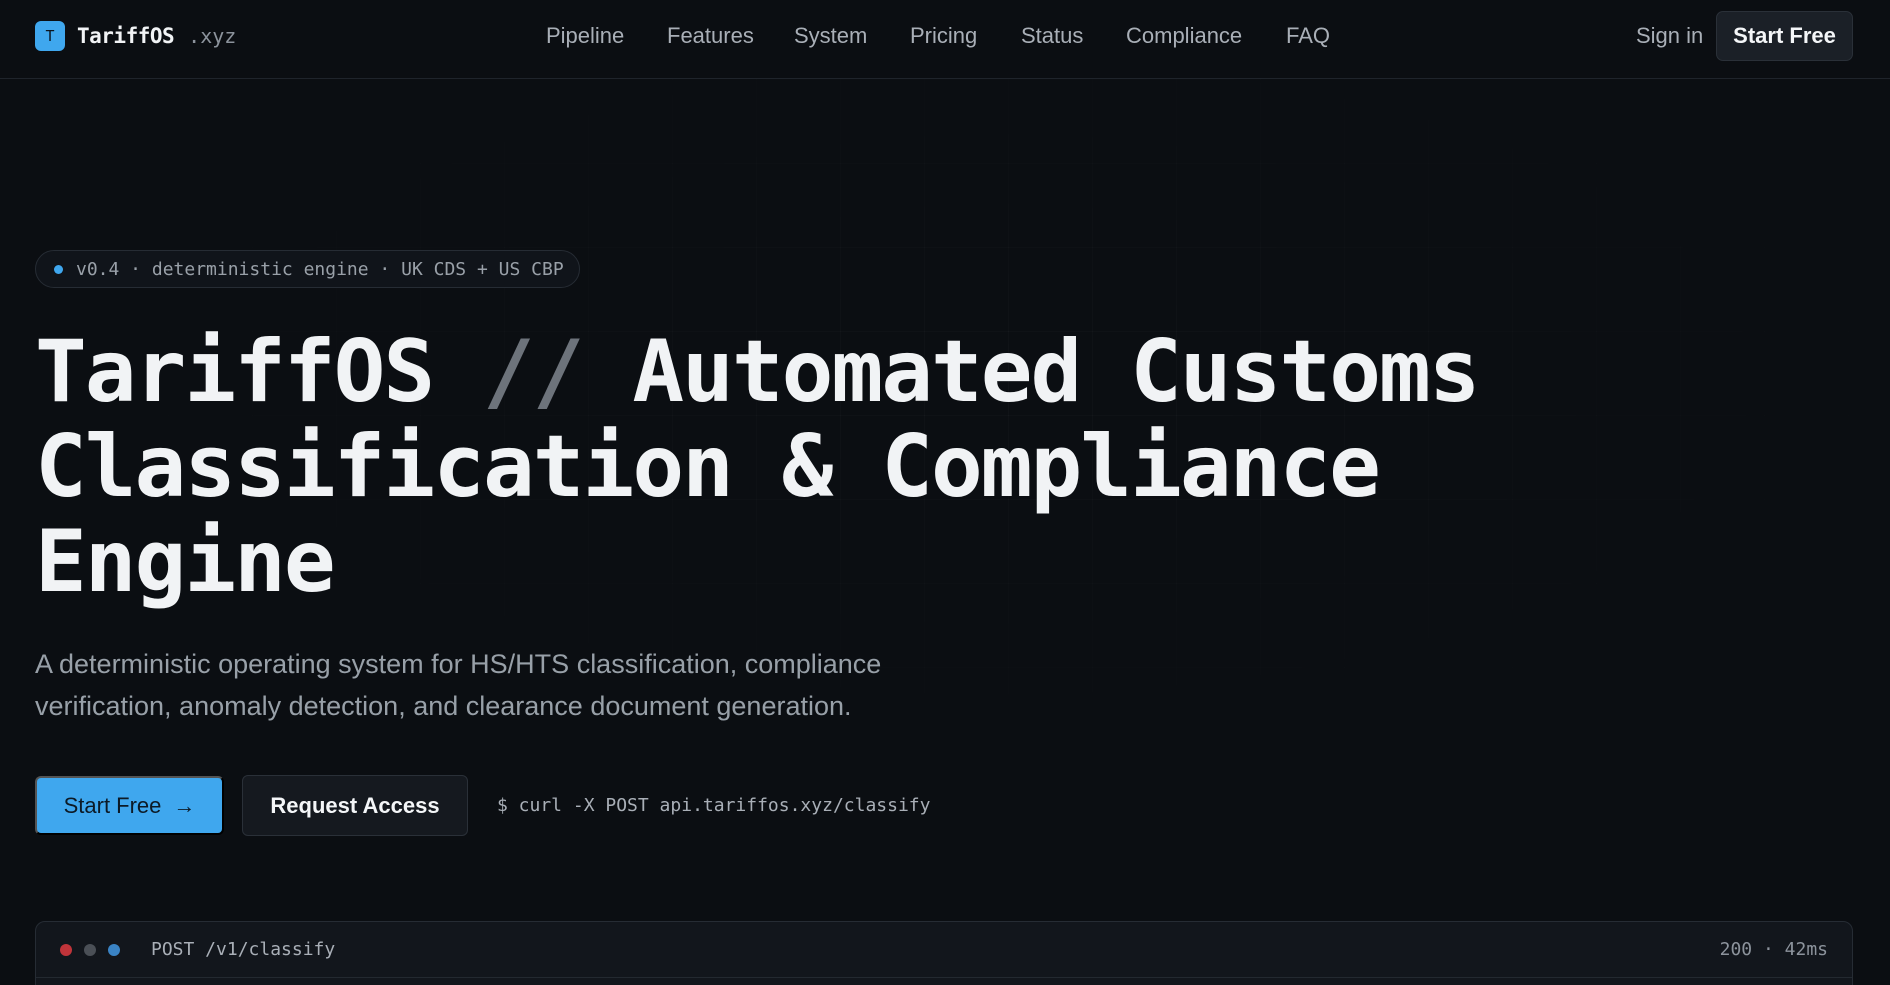 This screenshot has width=1890, height=985. I want to click on brand-name: TariffOS, so click(126, 36).